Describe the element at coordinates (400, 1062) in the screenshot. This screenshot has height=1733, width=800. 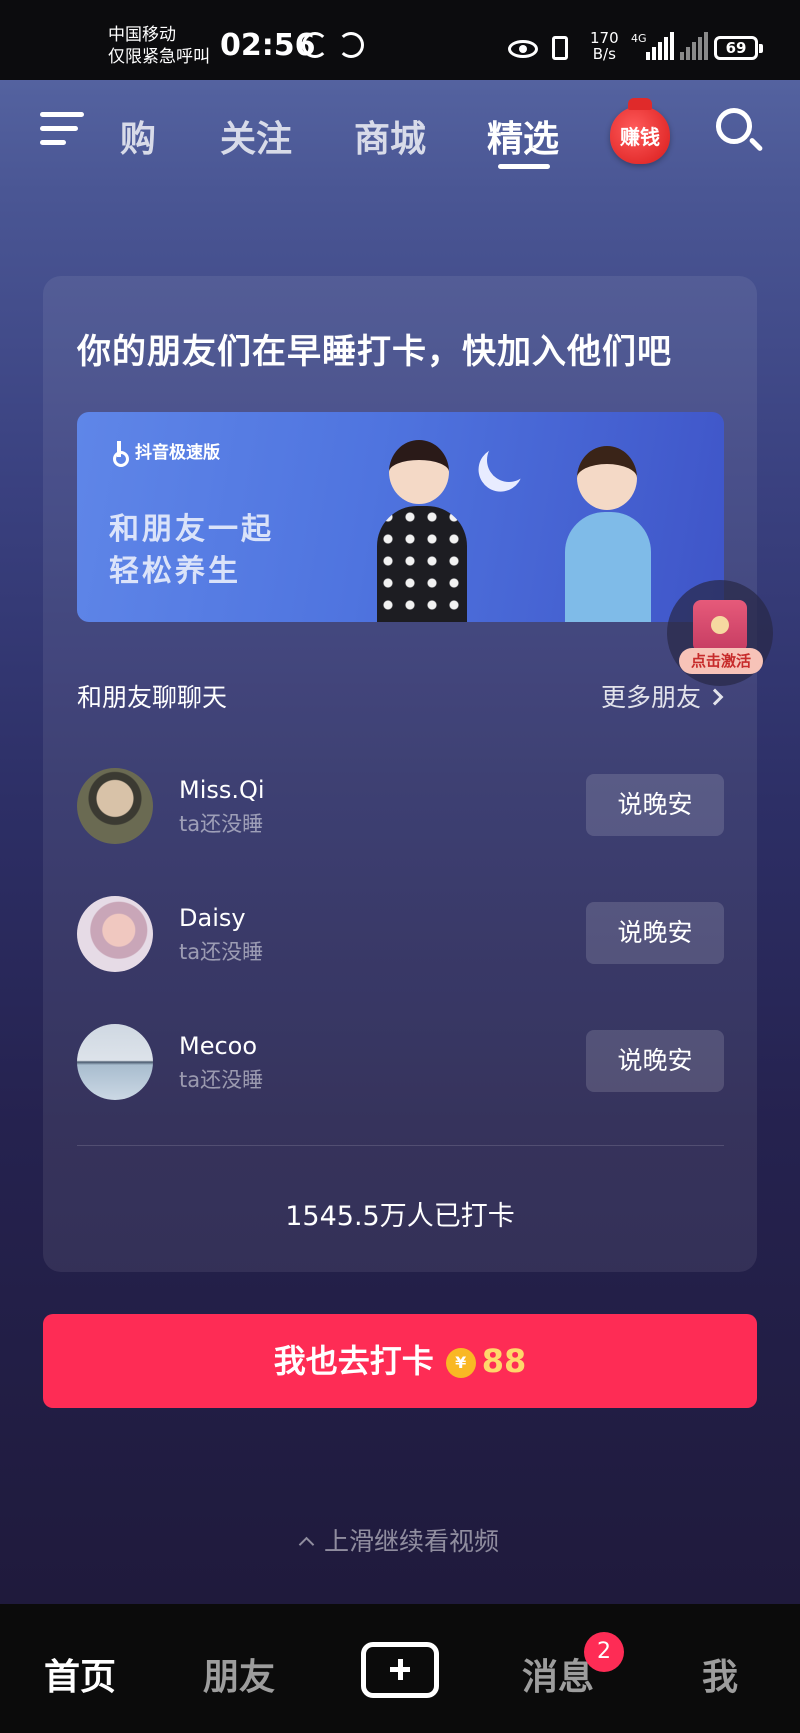
I see `friend-row: Mecoo ta还没睡 说晚安` at that location.